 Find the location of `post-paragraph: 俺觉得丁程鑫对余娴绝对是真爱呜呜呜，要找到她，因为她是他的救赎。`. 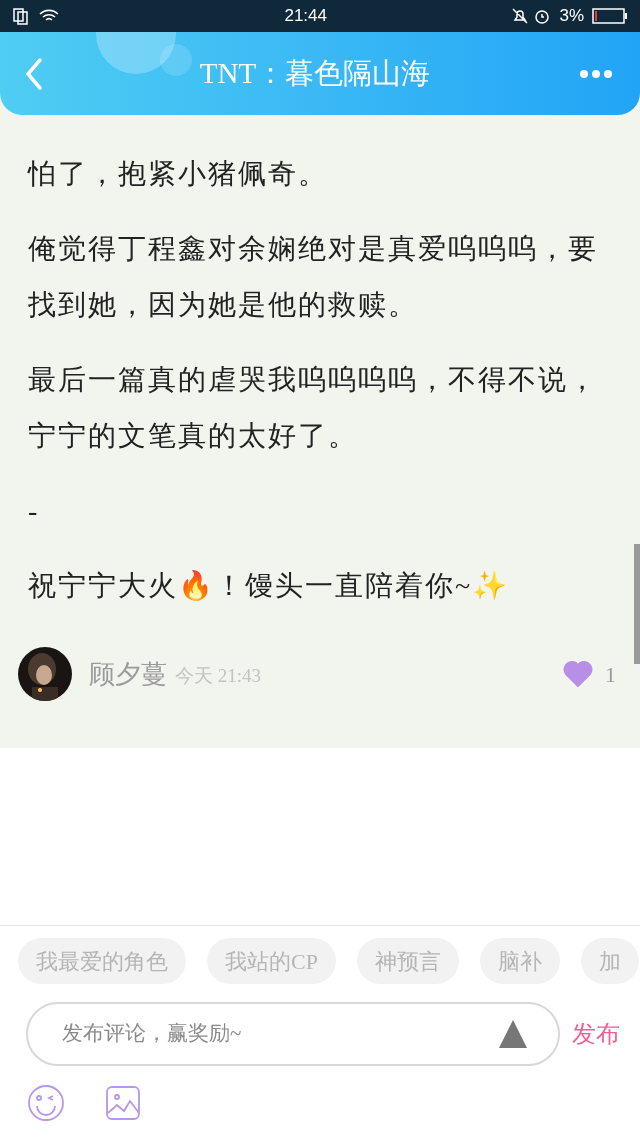

post-paragraph: 俺觉得丁程鑫对余娴绝对是真爱呜呜呜，要找到她，因为她是他的救赎。 is located at coordinates (313, 277).